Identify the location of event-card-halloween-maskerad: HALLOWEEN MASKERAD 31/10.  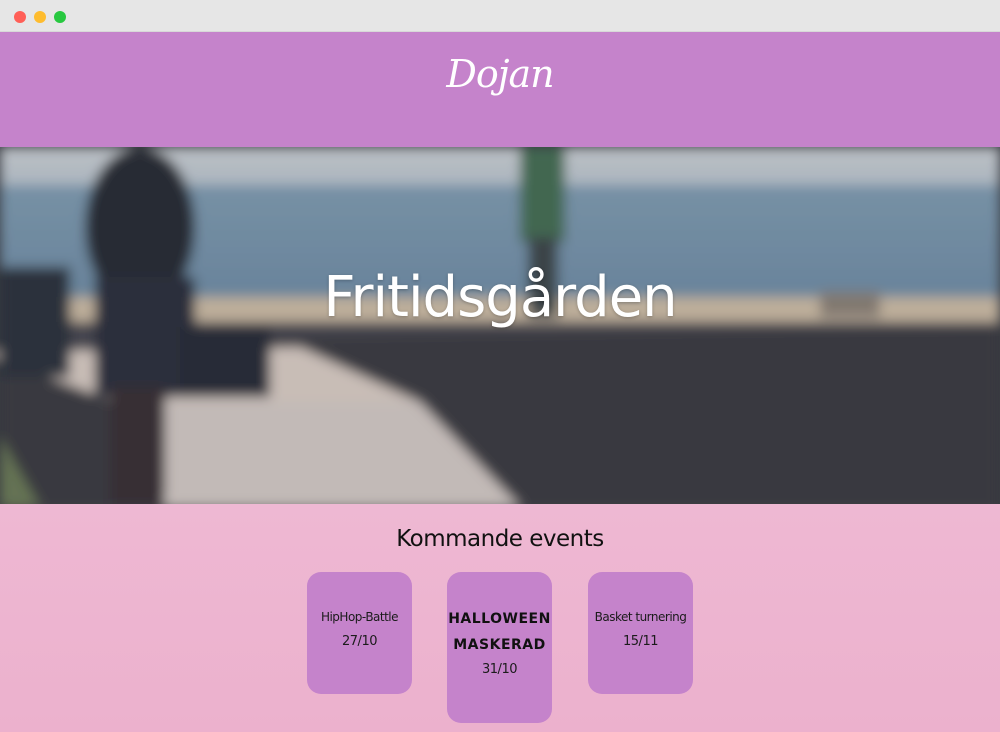
(499, 647).